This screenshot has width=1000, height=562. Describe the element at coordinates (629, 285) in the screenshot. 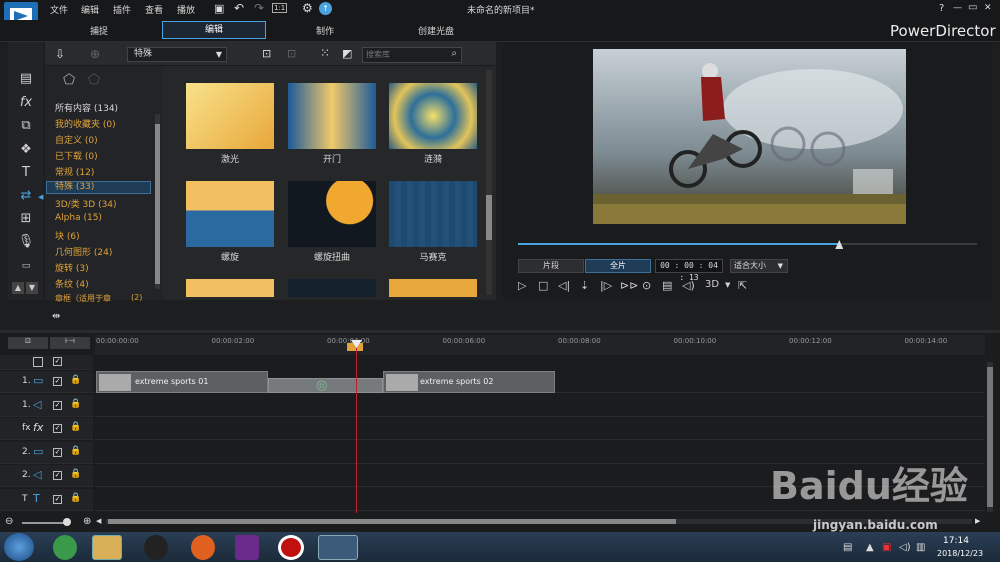

I see `fast-forward-icon: ⊳⊳` at that location.